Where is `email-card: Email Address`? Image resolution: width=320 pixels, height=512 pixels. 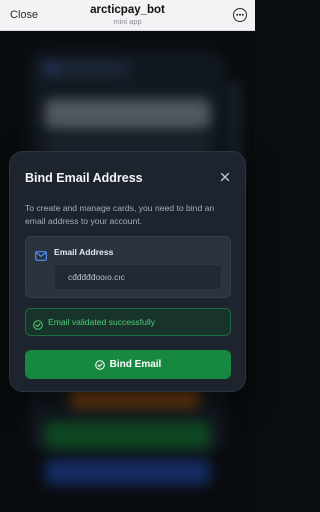
email-card: Email Address is located at coordinates (128, 267).